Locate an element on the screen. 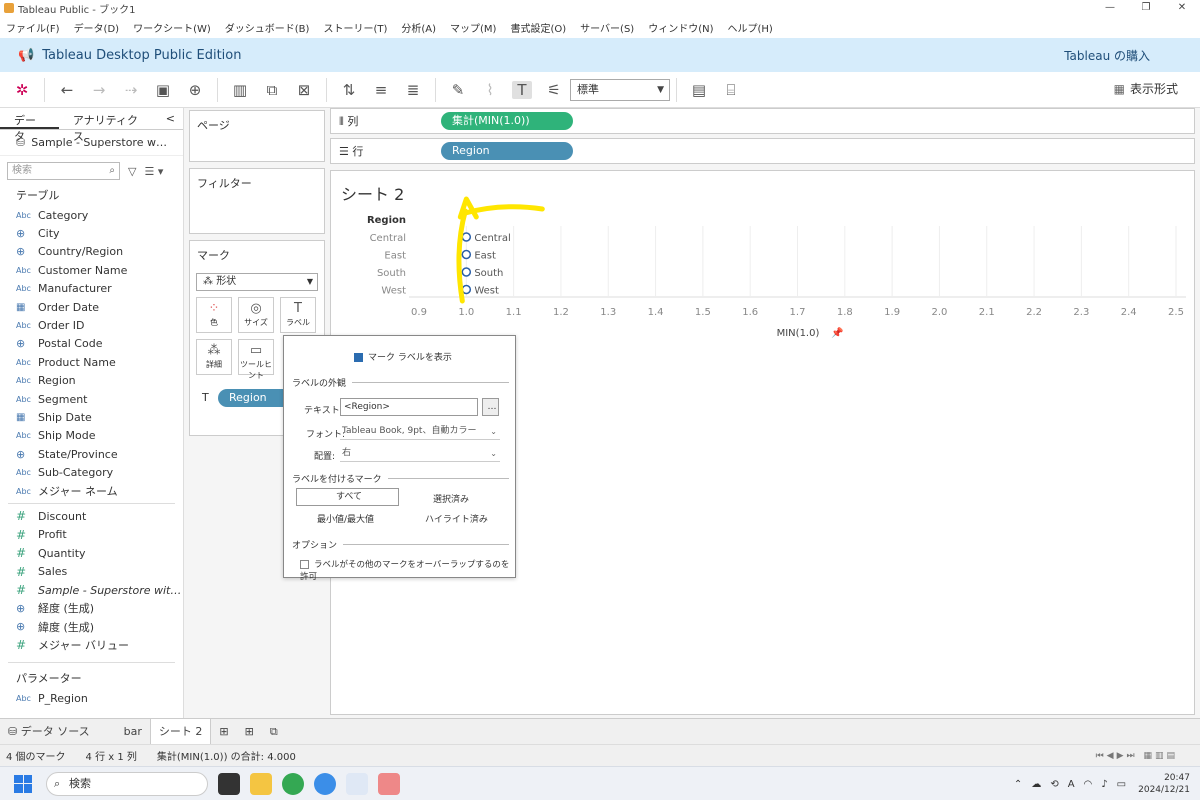  field-item: Abc Ship Mode is located at coordinates (91, 436).